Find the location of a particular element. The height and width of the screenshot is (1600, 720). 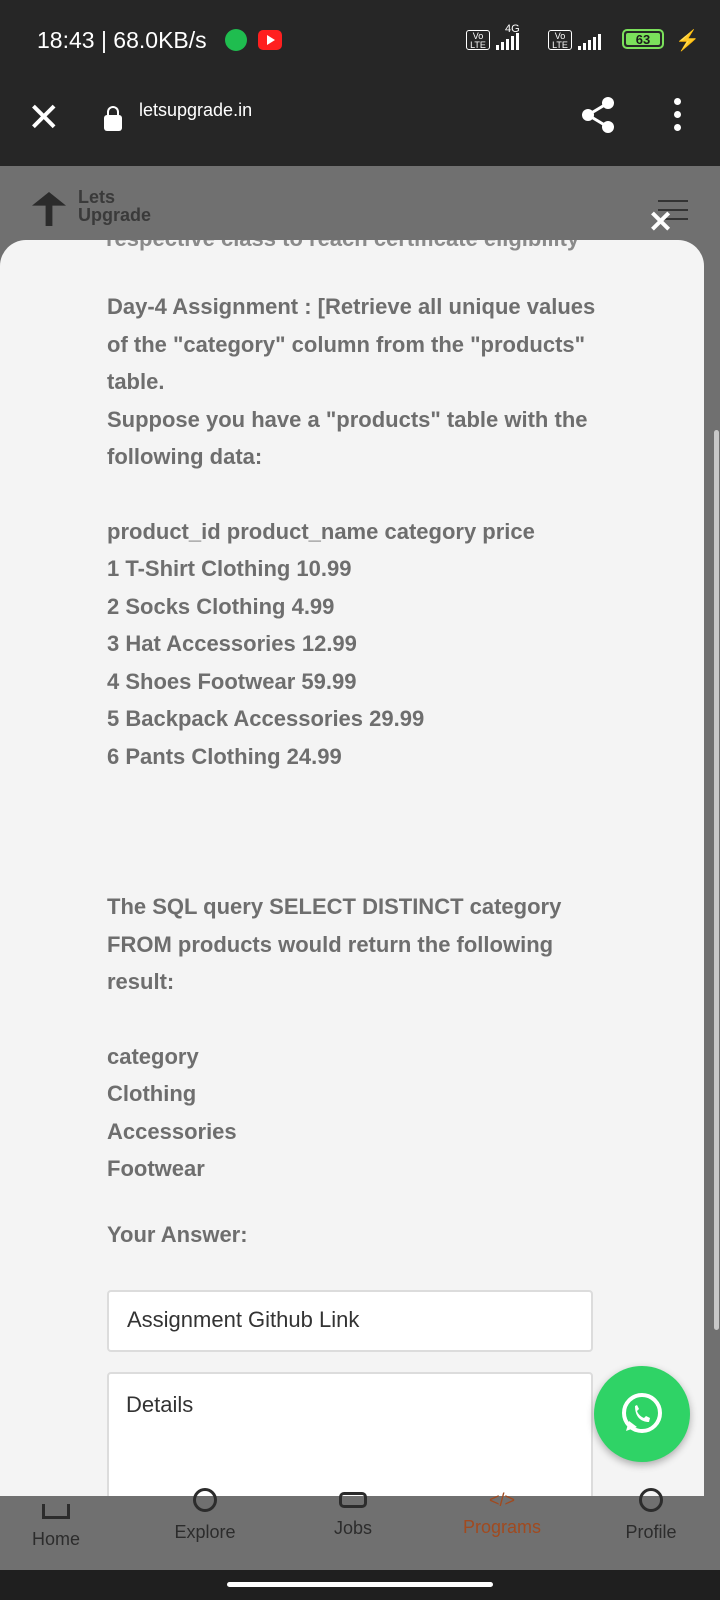

nav-item-jobs: Jobs is located at coordinates (353, 1515).